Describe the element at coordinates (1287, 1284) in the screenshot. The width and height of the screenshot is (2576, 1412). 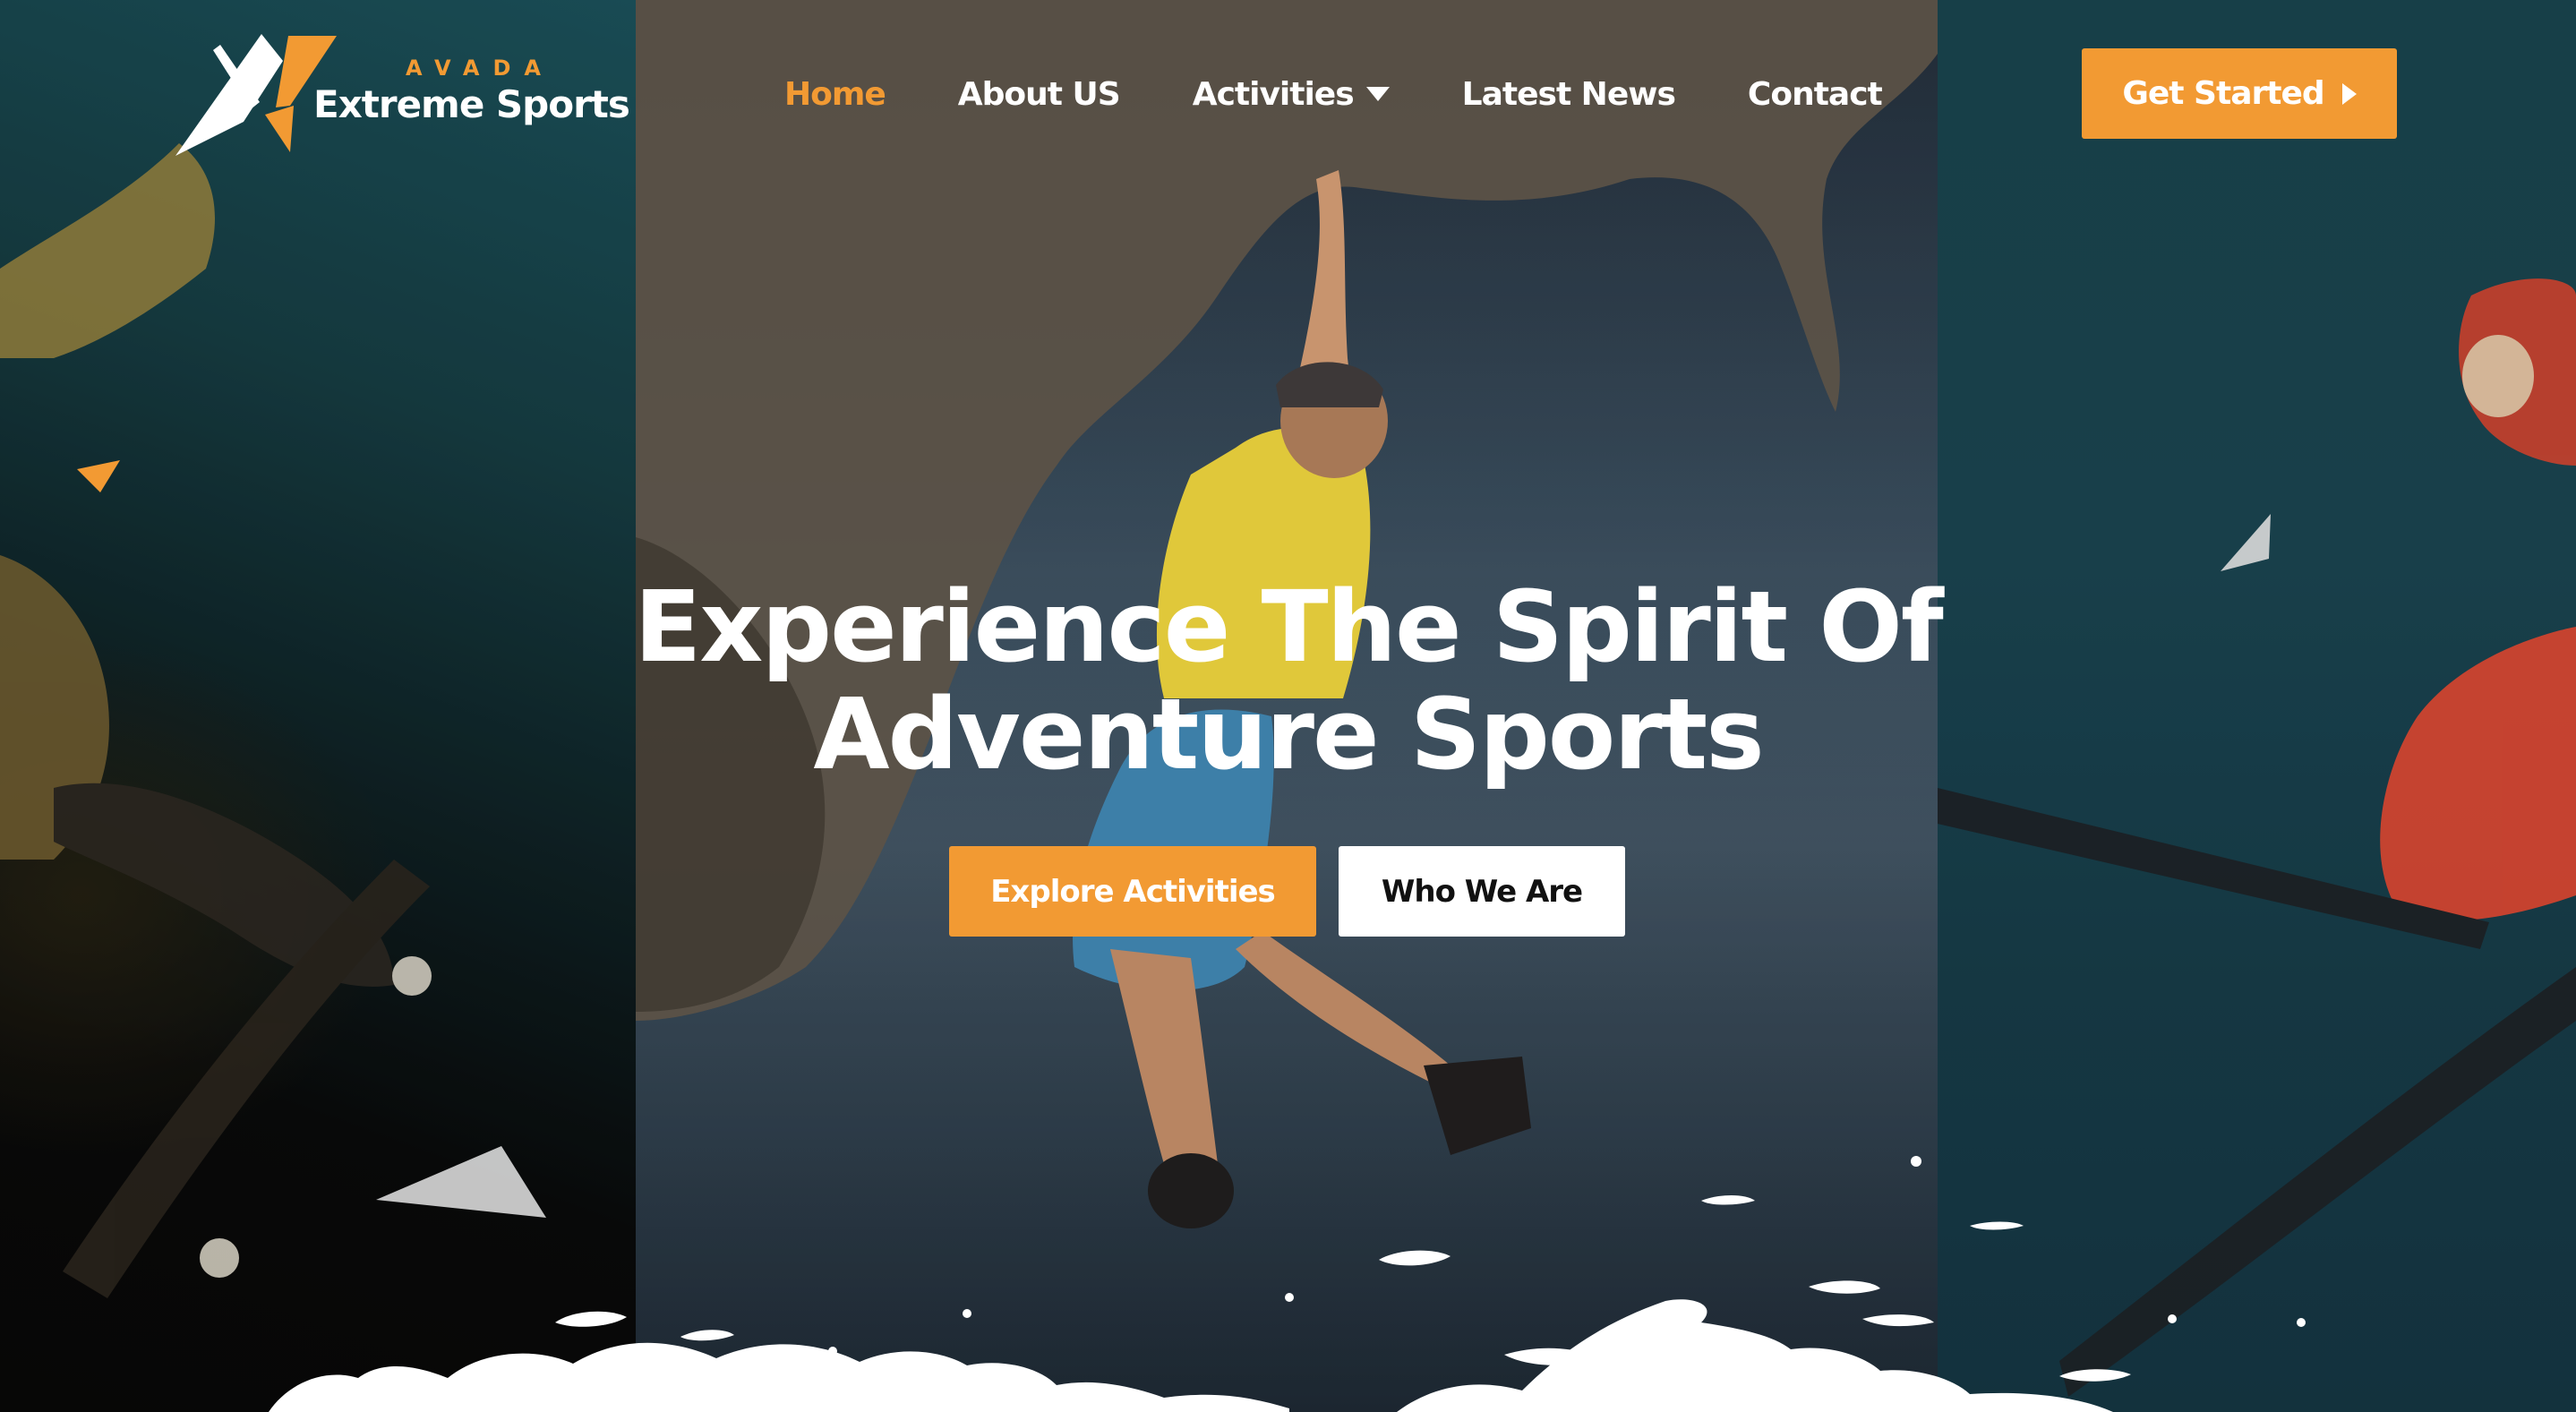
I see `splash-divider-graphic` at that location.